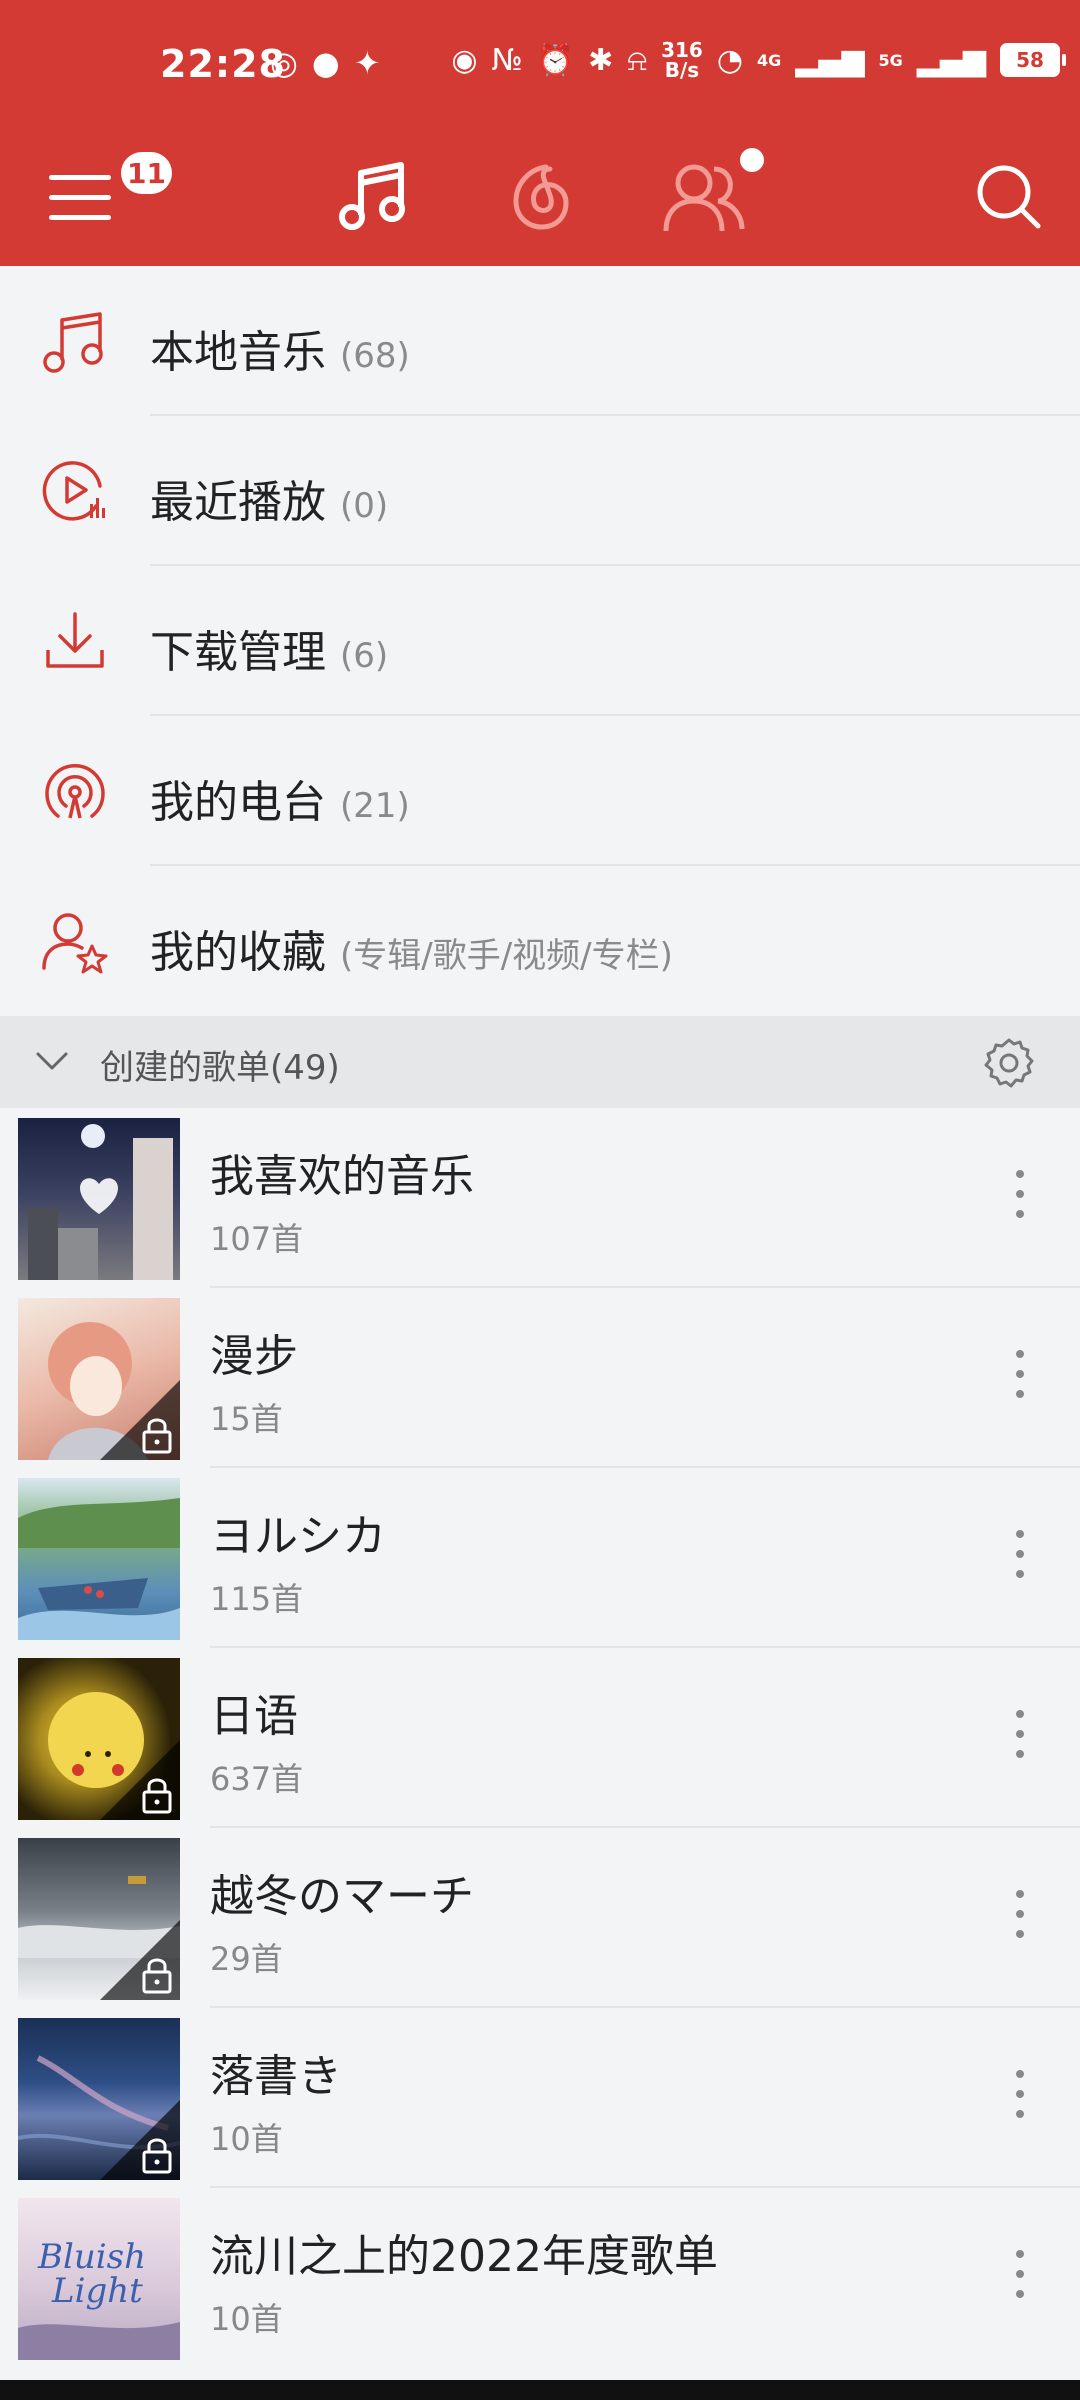 The height and width of the screenshot is (2400, 1080). Describe the element at coordinates (555, 60) in the screenshot. I see `alarm-icon: ⏰` at that location.